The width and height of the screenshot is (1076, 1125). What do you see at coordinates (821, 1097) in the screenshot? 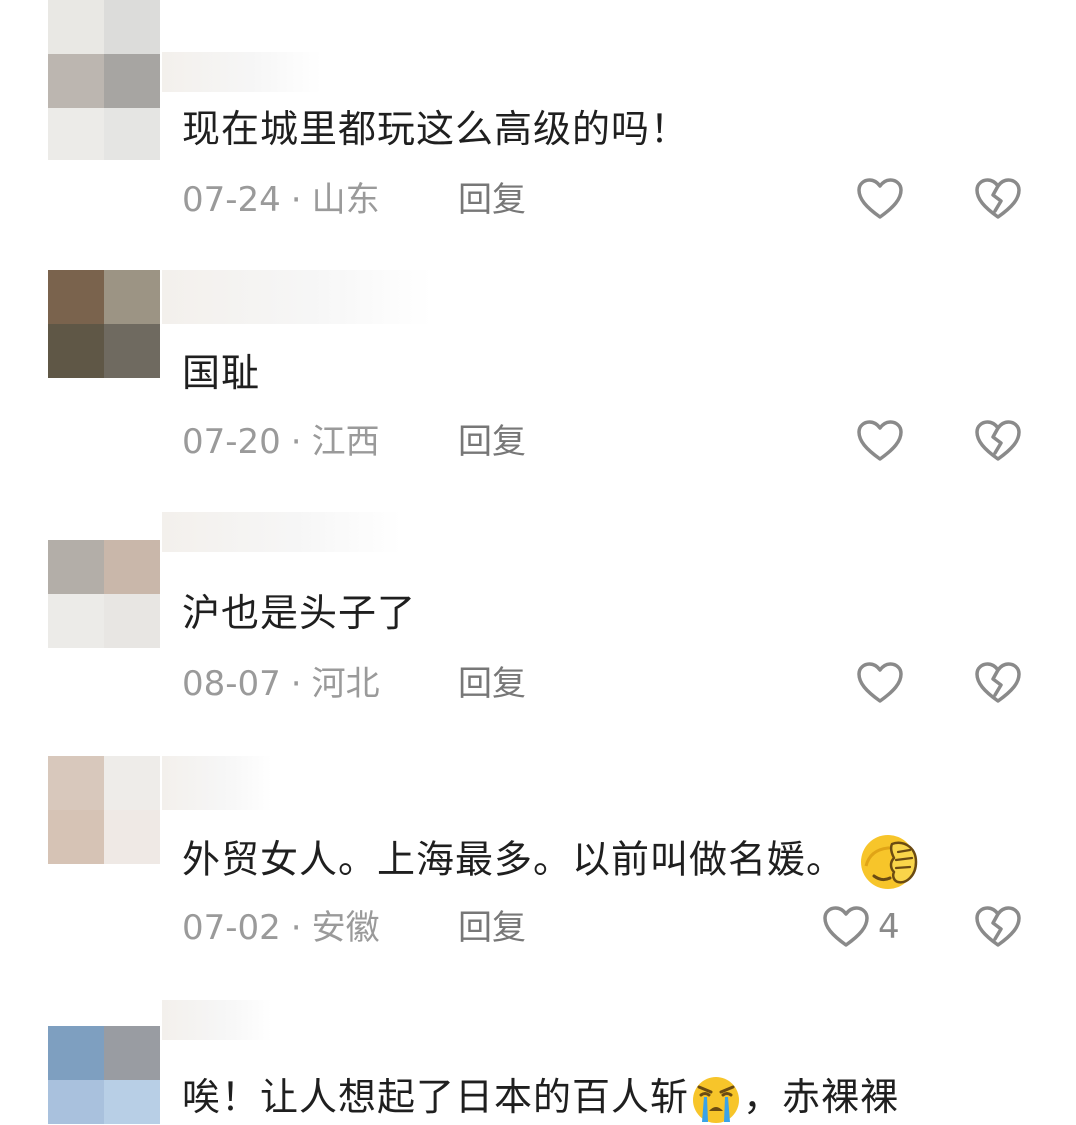
I see `comment-text-after: ，赤裸裸` at bounding box center [821, 1097].